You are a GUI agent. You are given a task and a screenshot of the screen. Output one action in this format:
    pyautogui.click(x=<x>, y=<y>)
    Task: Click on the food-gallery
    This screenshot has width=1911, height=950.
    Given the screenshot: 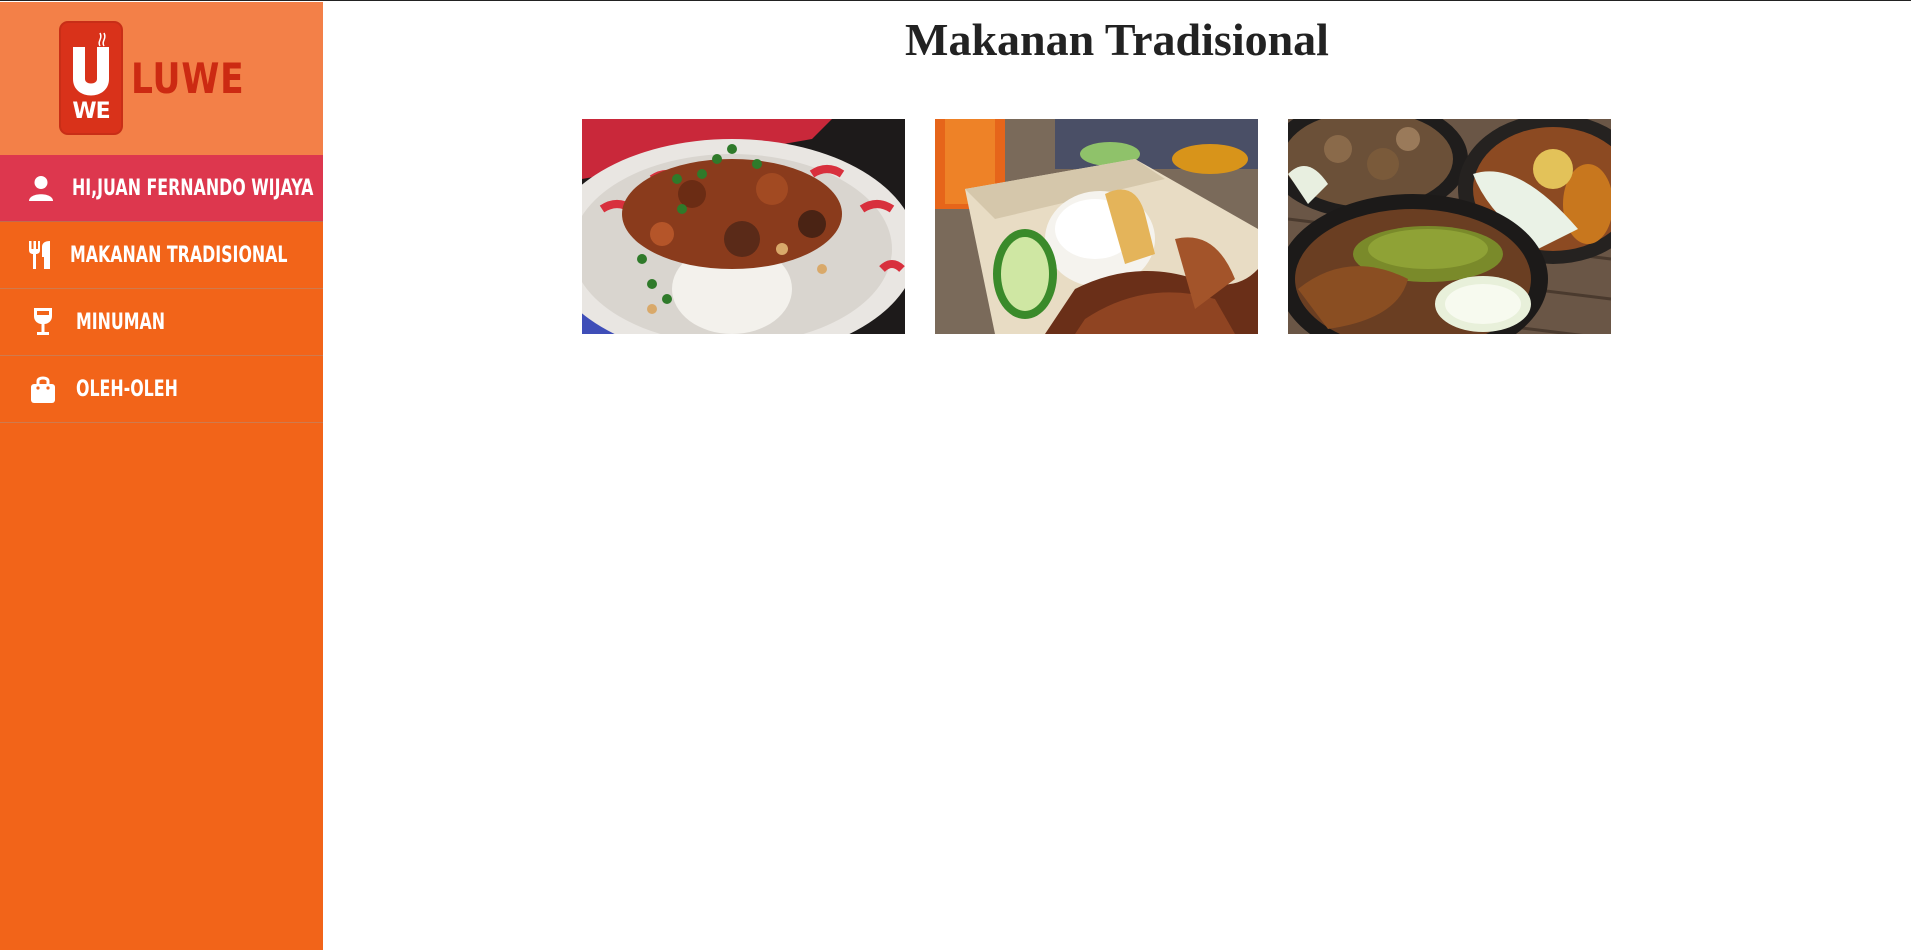 What is the action you would take?
    pyautogui.click(x=1096, y=226)
    